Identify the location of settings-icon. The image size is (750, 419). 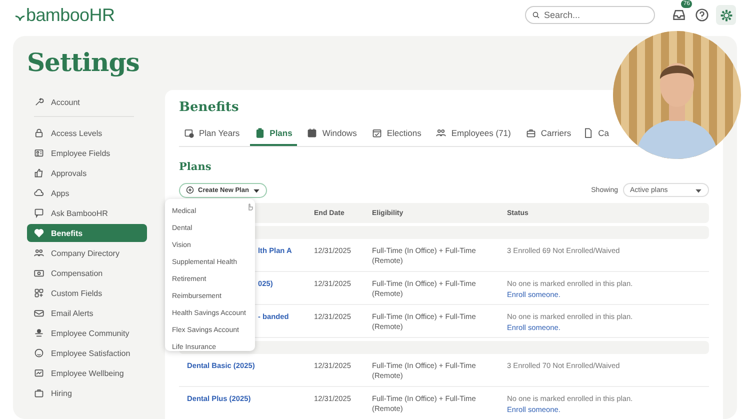
(726, 15).